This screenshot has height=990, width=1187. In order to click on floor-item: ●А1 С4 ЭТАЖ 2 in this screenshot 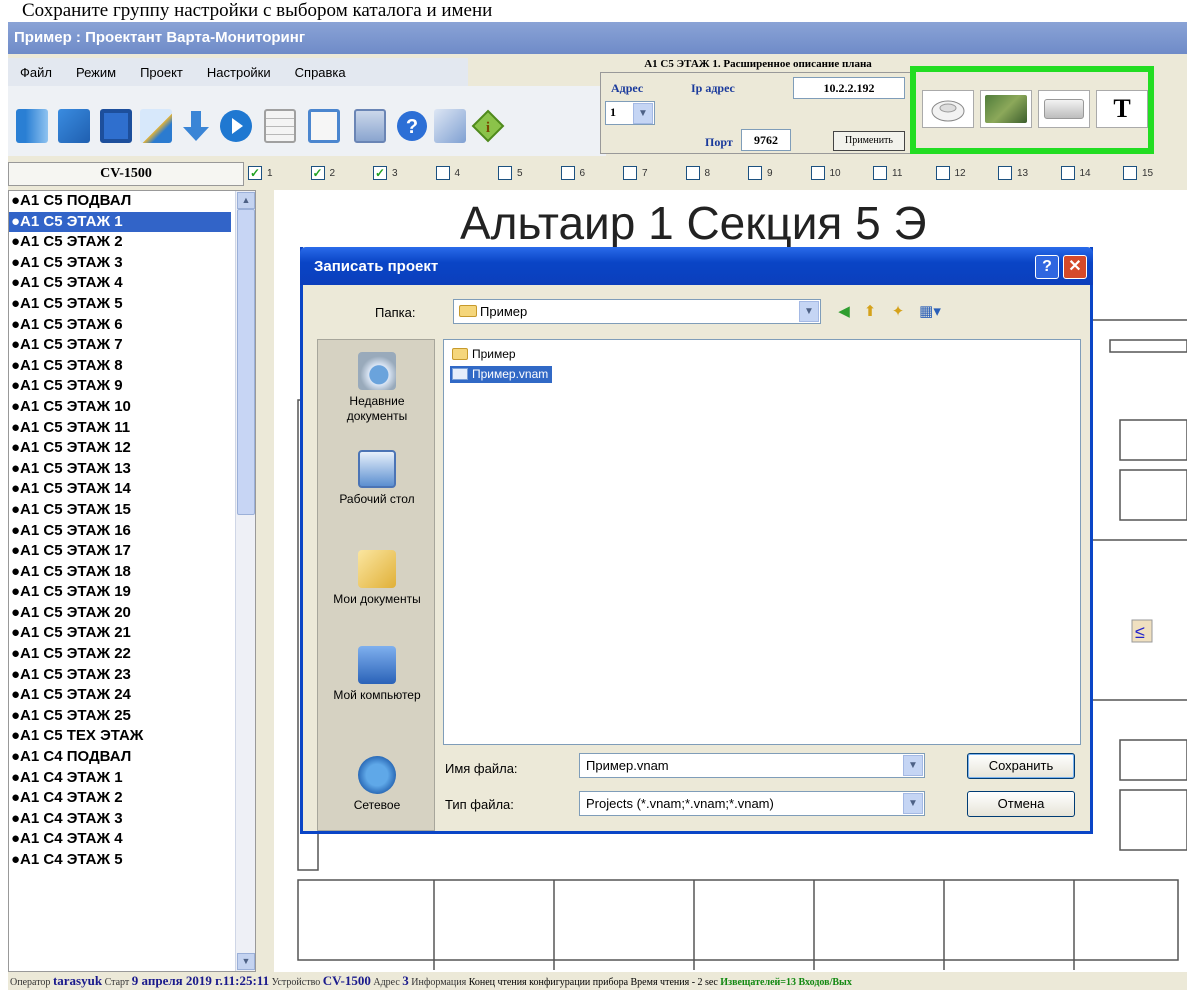, I will do `click(132, 798)`.